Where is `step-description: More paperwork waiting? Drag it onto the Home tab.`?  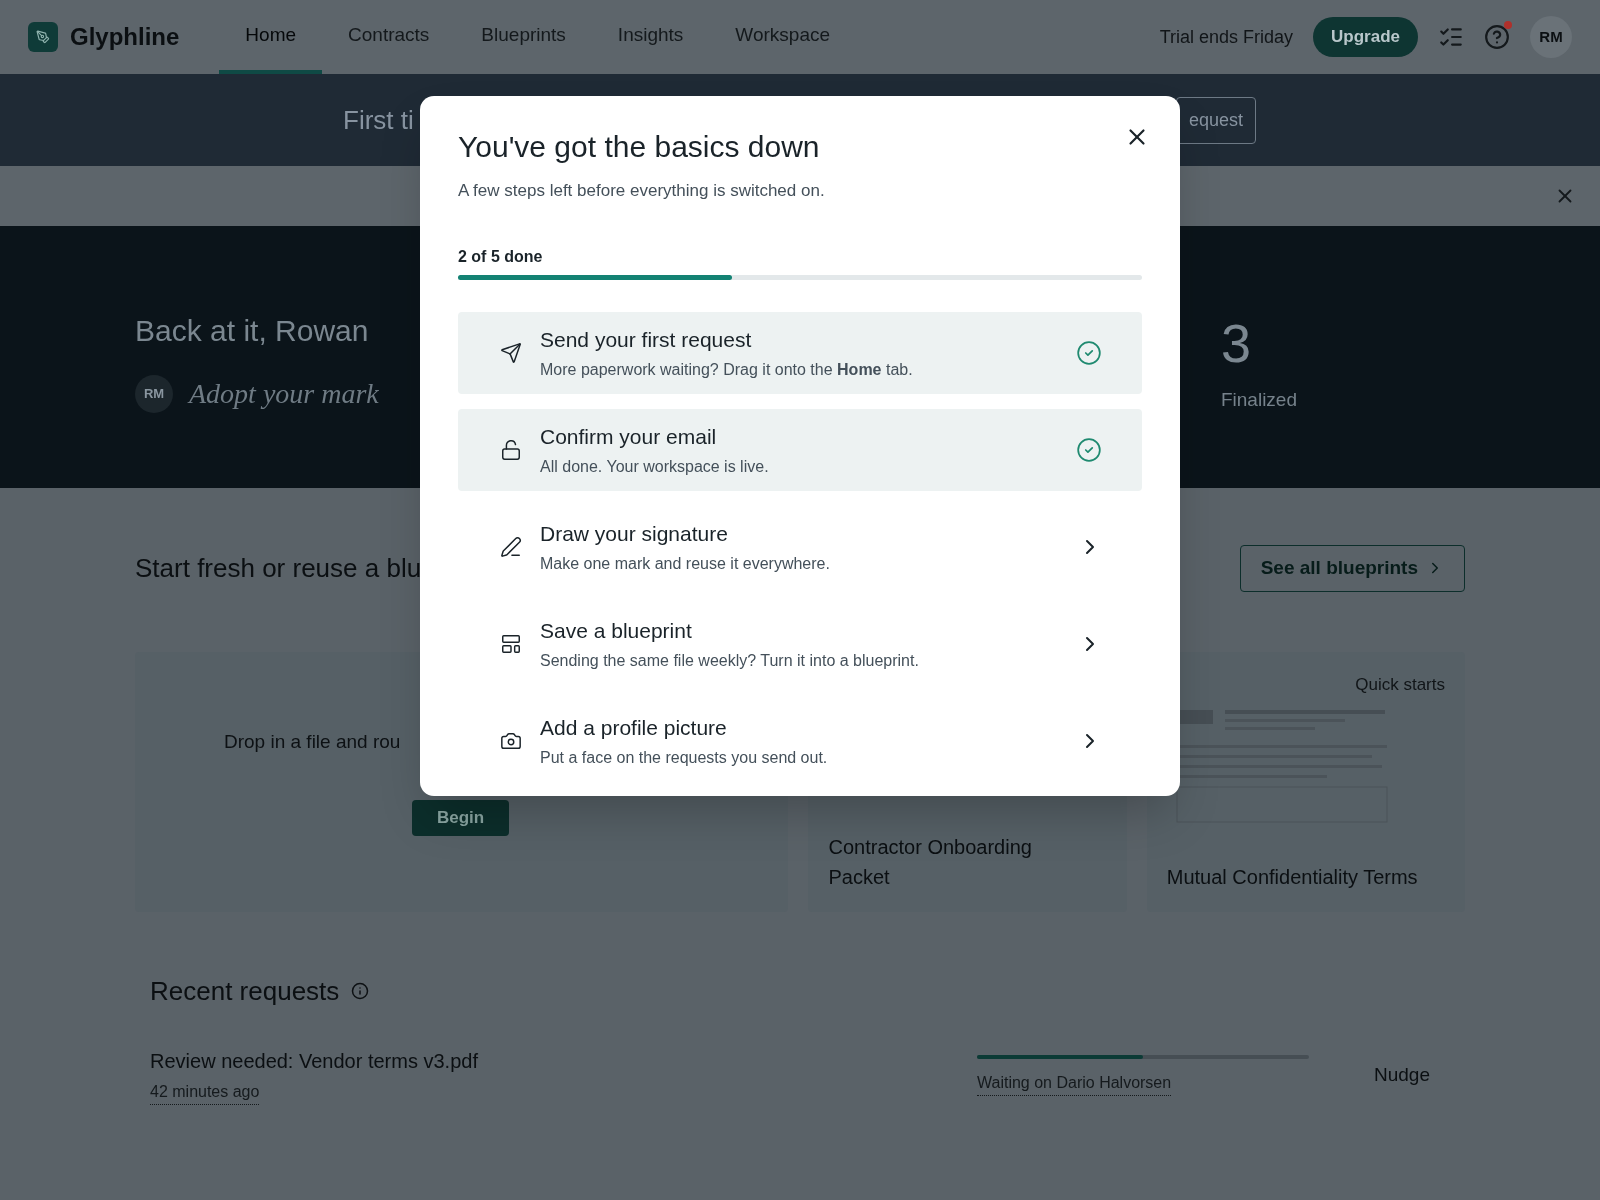
step-description: More paperwork waiting? Drag it onto the Home tab. is located at coordinates (726, 370).